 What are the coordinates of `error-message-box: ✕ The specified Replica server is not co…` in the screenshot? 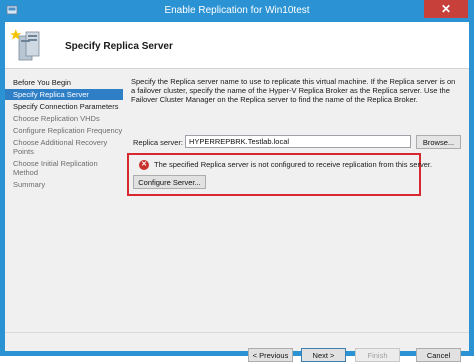 It's located at (279, 174).